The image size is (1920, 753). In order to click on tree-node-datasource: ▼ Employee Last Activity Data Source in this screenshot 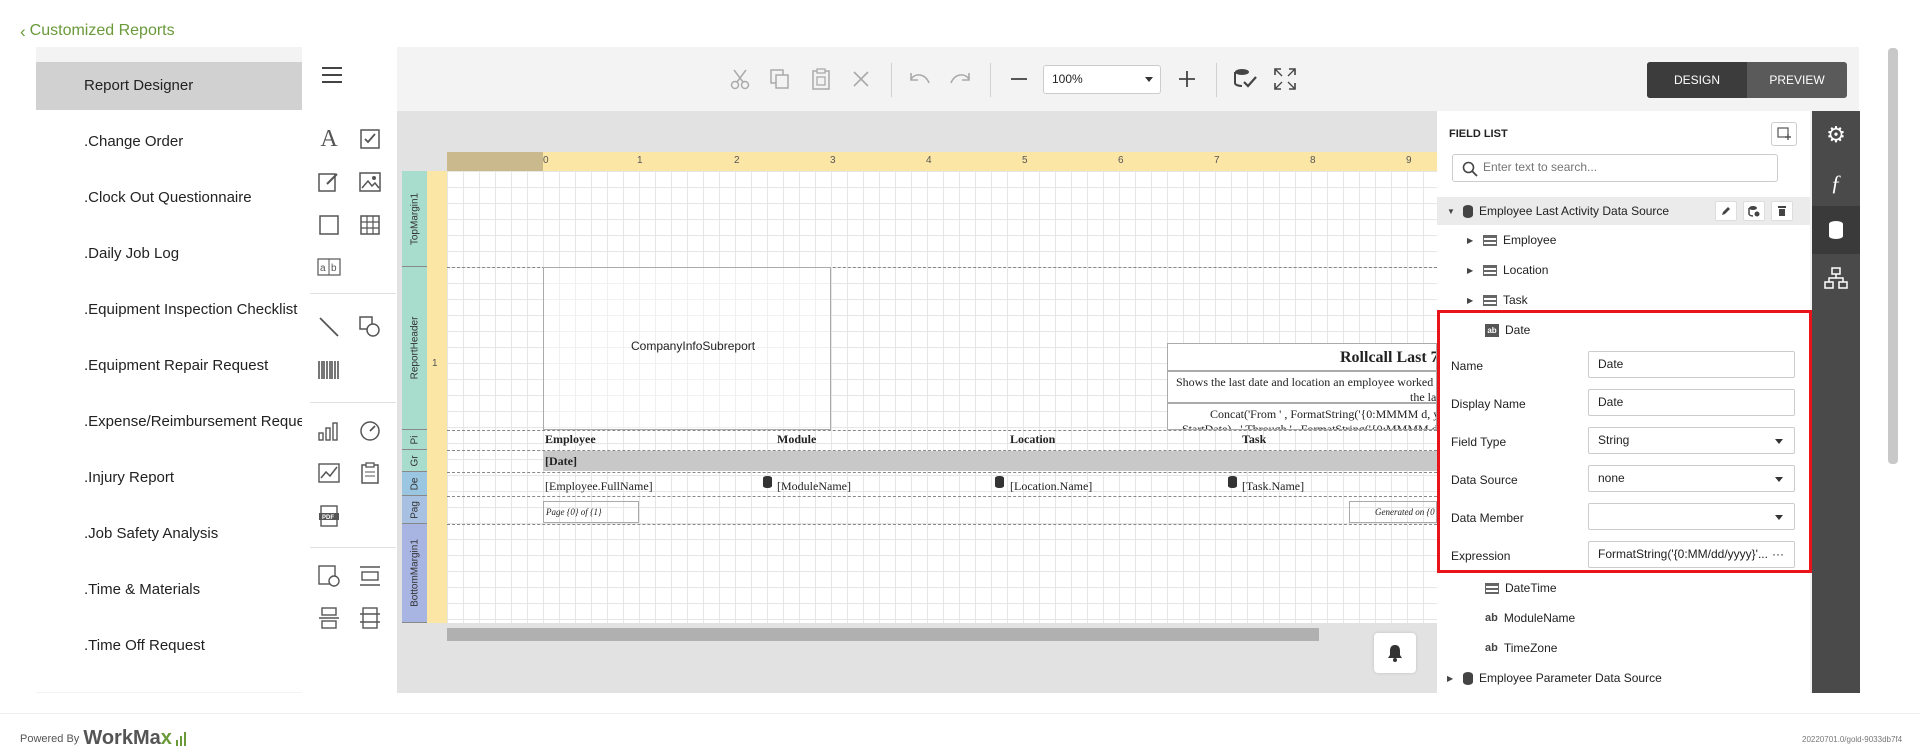, I will do `click(1558, 211)`.